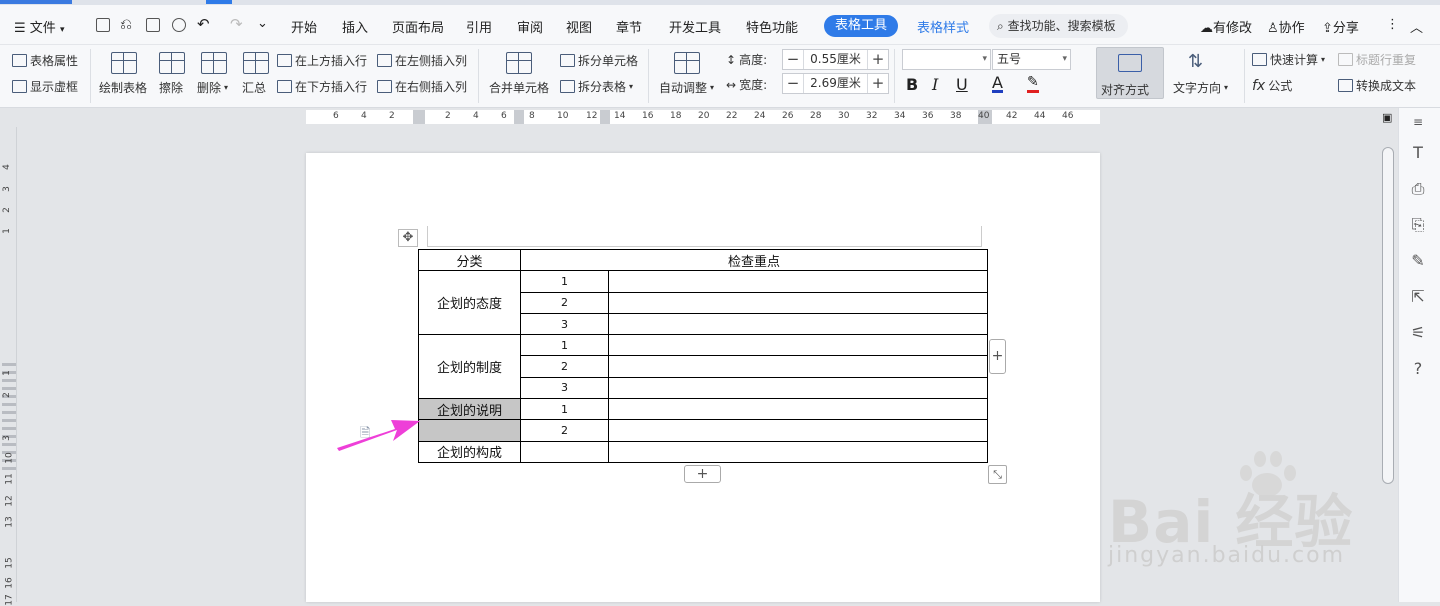  Describe the element at coordinates (997, 356) in the screenshot. I see `add-column-button: +` at that location.